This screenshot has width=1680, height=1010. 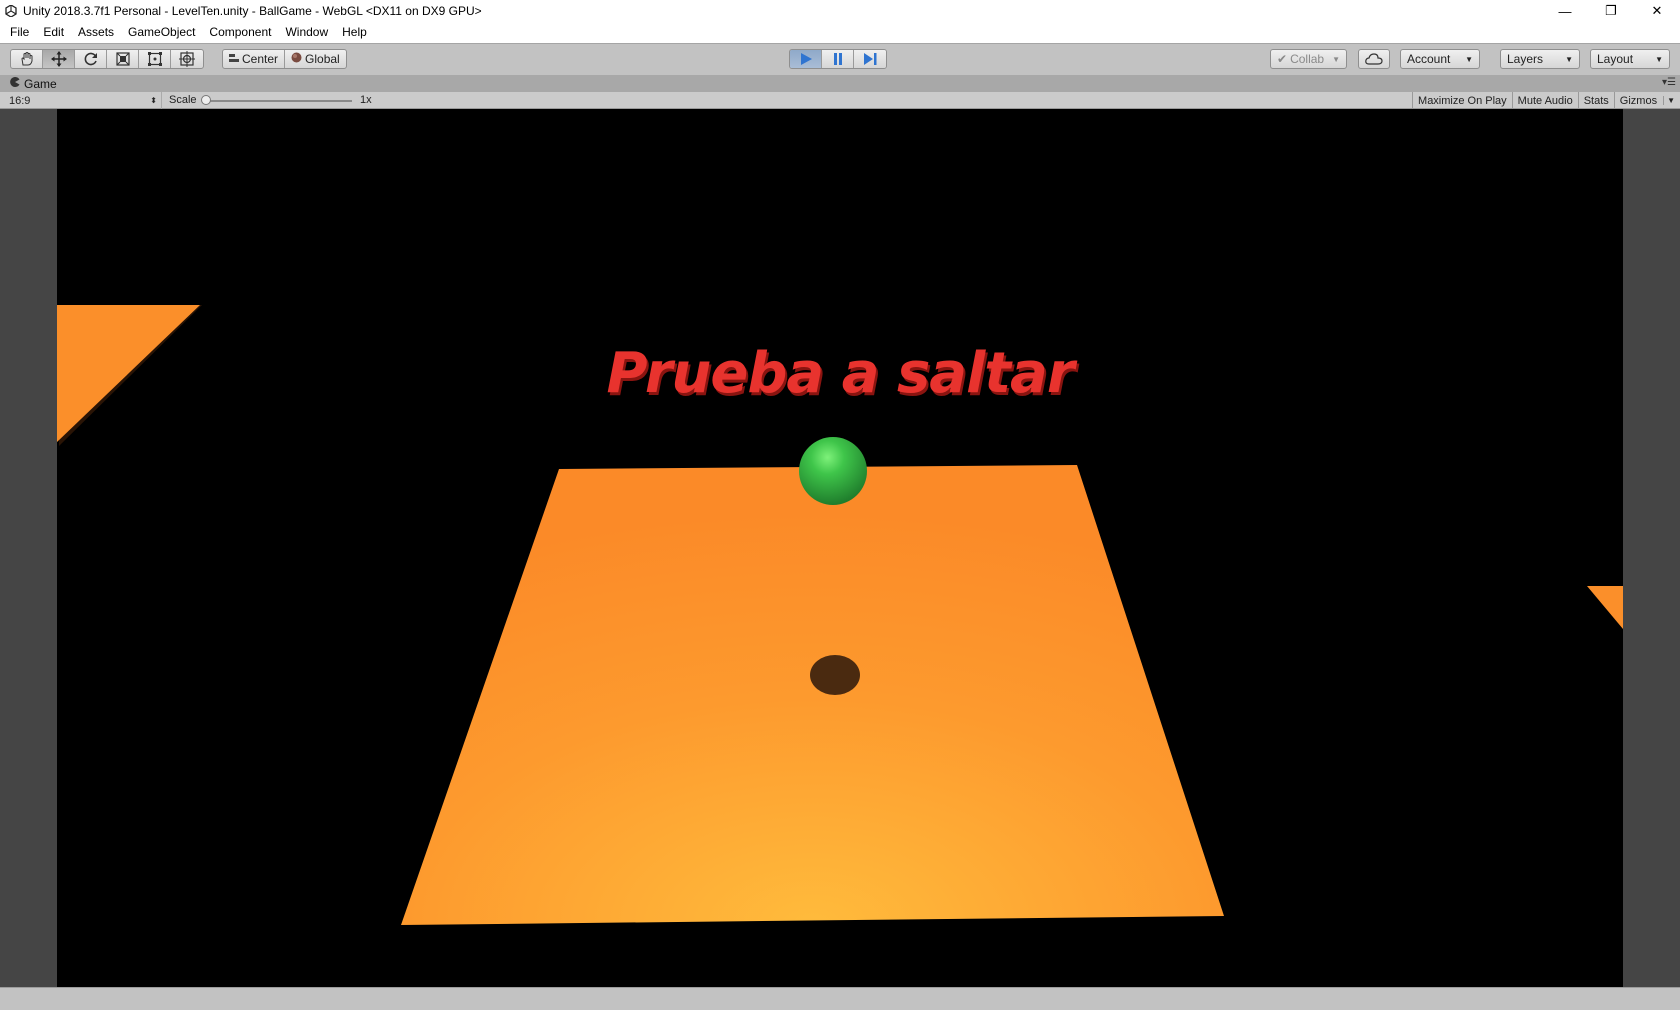 I want to click on rotate-icon, so click(x=90, y=59).